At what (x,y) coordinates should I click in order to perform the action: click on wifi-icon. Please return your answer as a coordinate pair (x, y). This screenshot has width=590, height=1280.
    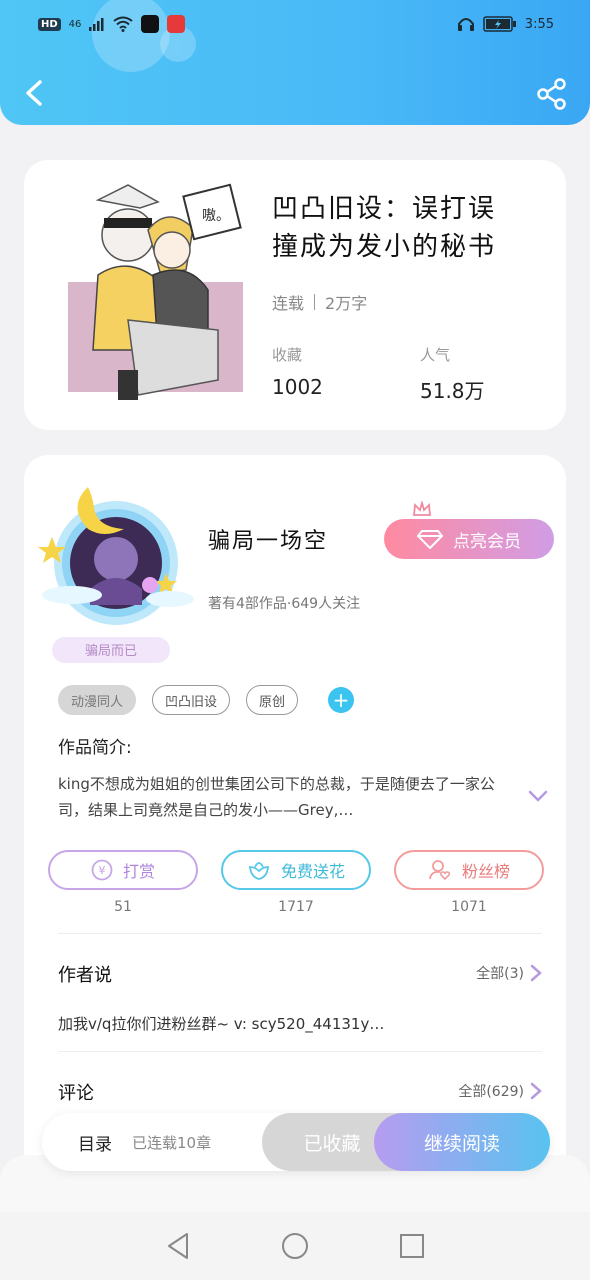
    Looking at the image, I should click on (123, 24).